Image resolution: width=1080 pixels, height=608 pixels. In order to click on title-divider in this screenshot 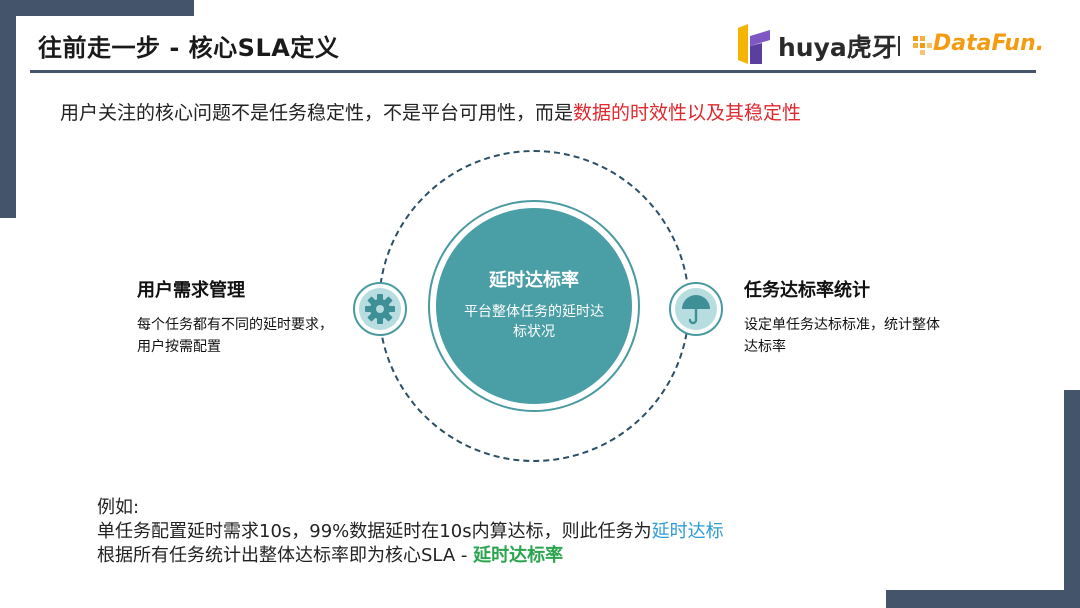, I will do `click(533, 71)`.